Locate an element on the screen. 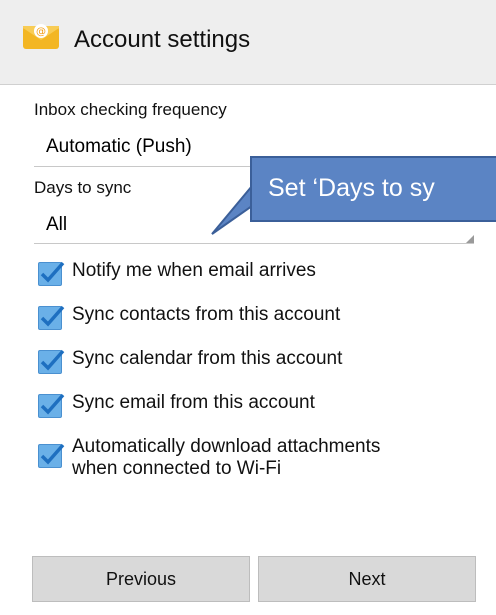 This screenshot has height=615, width=496. sync-contacts-label: Sync contacts from this account is located at coordinates (206, 314).